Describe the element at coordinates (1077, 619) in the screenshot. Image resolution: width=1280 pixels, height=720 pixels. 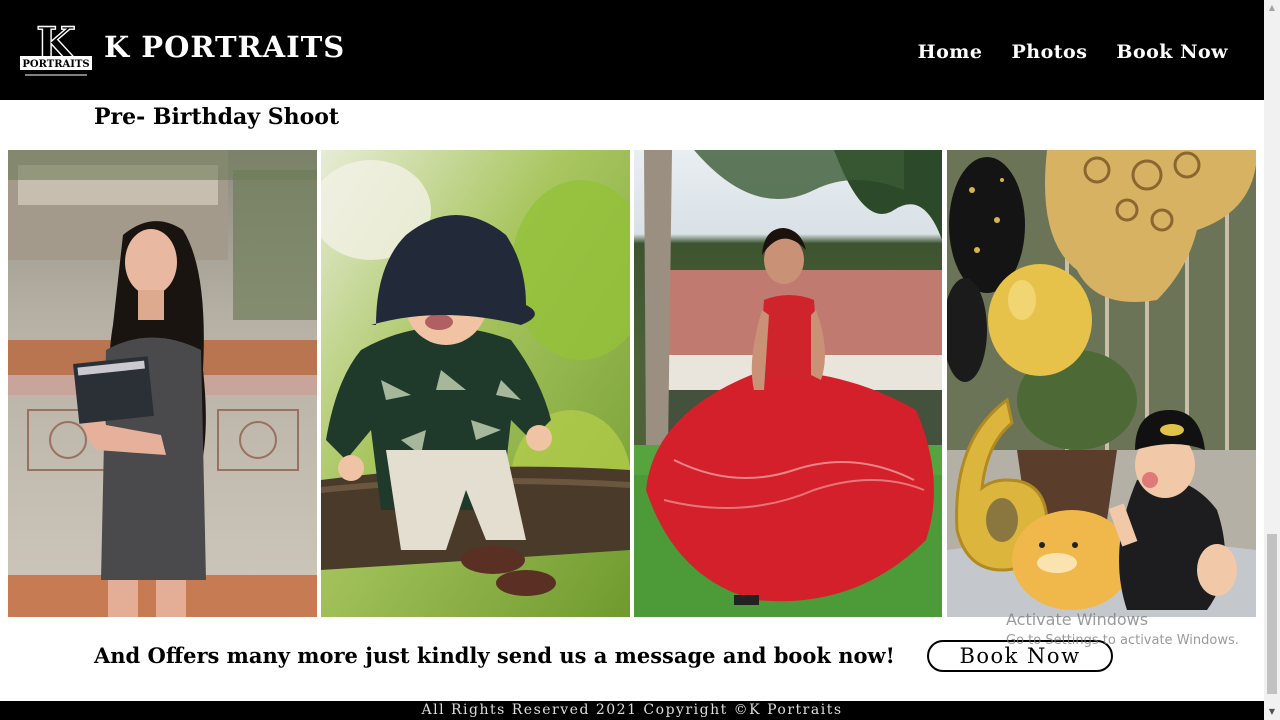
I see `watermark-title: Activate Windows` at that location.